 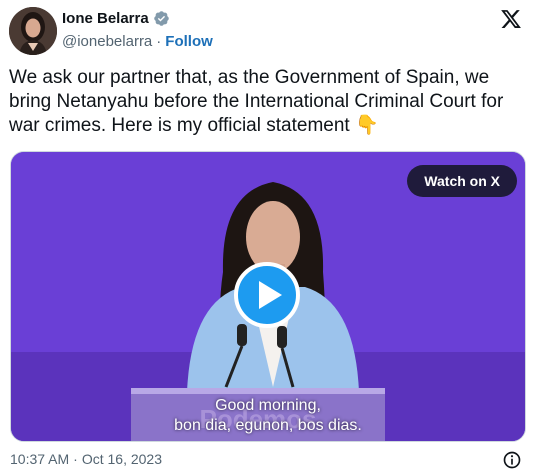 What do you see at coordinates (511, 19) in the screenshot?
I see `x-logo-icon` at bounding box center [511, 19].